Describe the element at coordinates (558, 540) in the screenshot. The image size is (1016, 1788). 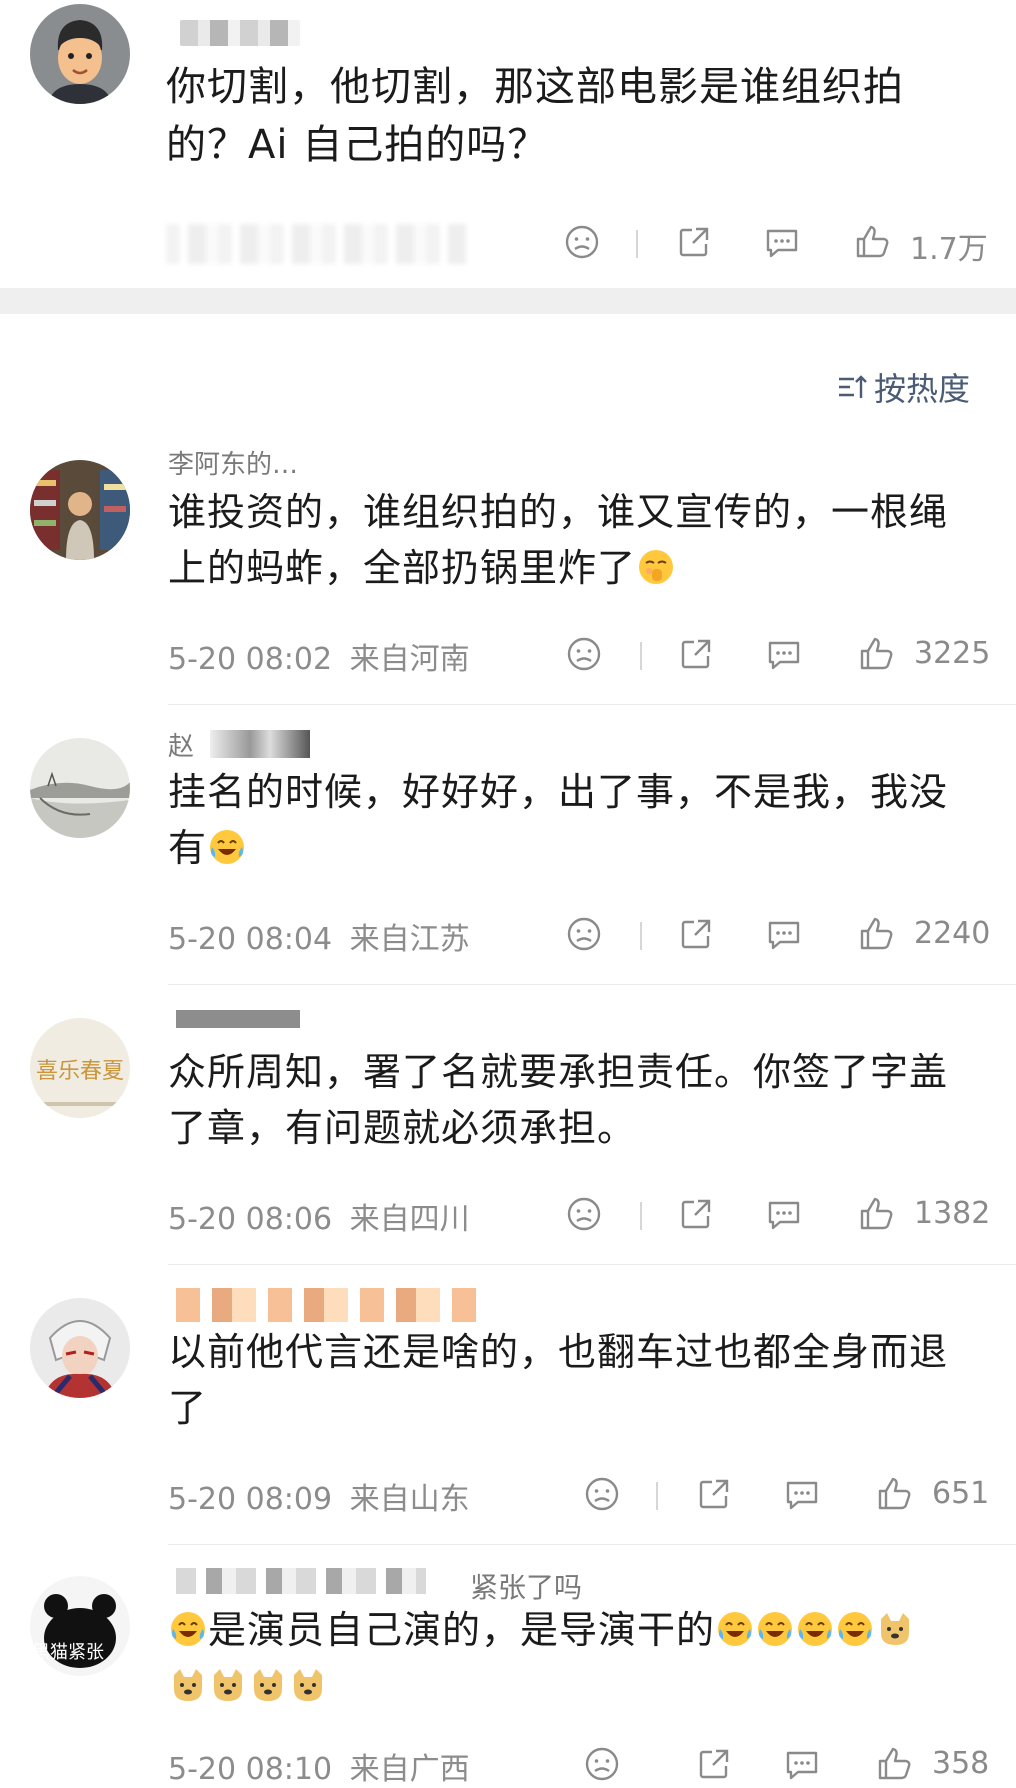
I see `comment-text-body: 谁投资的，谁组织拍的，谁又宣传的，一根绳上的蚂蚱，全部扔锅里炸了` at that location.